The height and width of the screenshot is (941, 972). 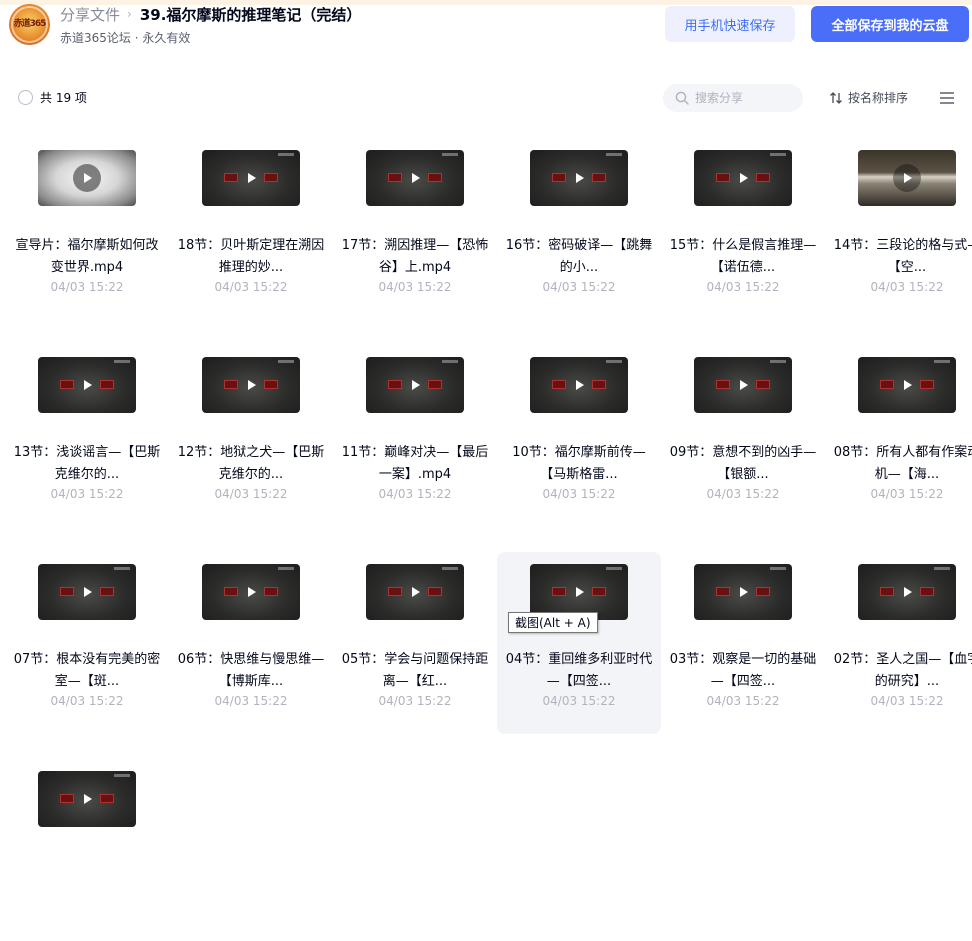 I want to click on file-card: 12节：地狱之犬—【巴斯克维尔的... 04/03 15:22, so click(x=251, y=436).